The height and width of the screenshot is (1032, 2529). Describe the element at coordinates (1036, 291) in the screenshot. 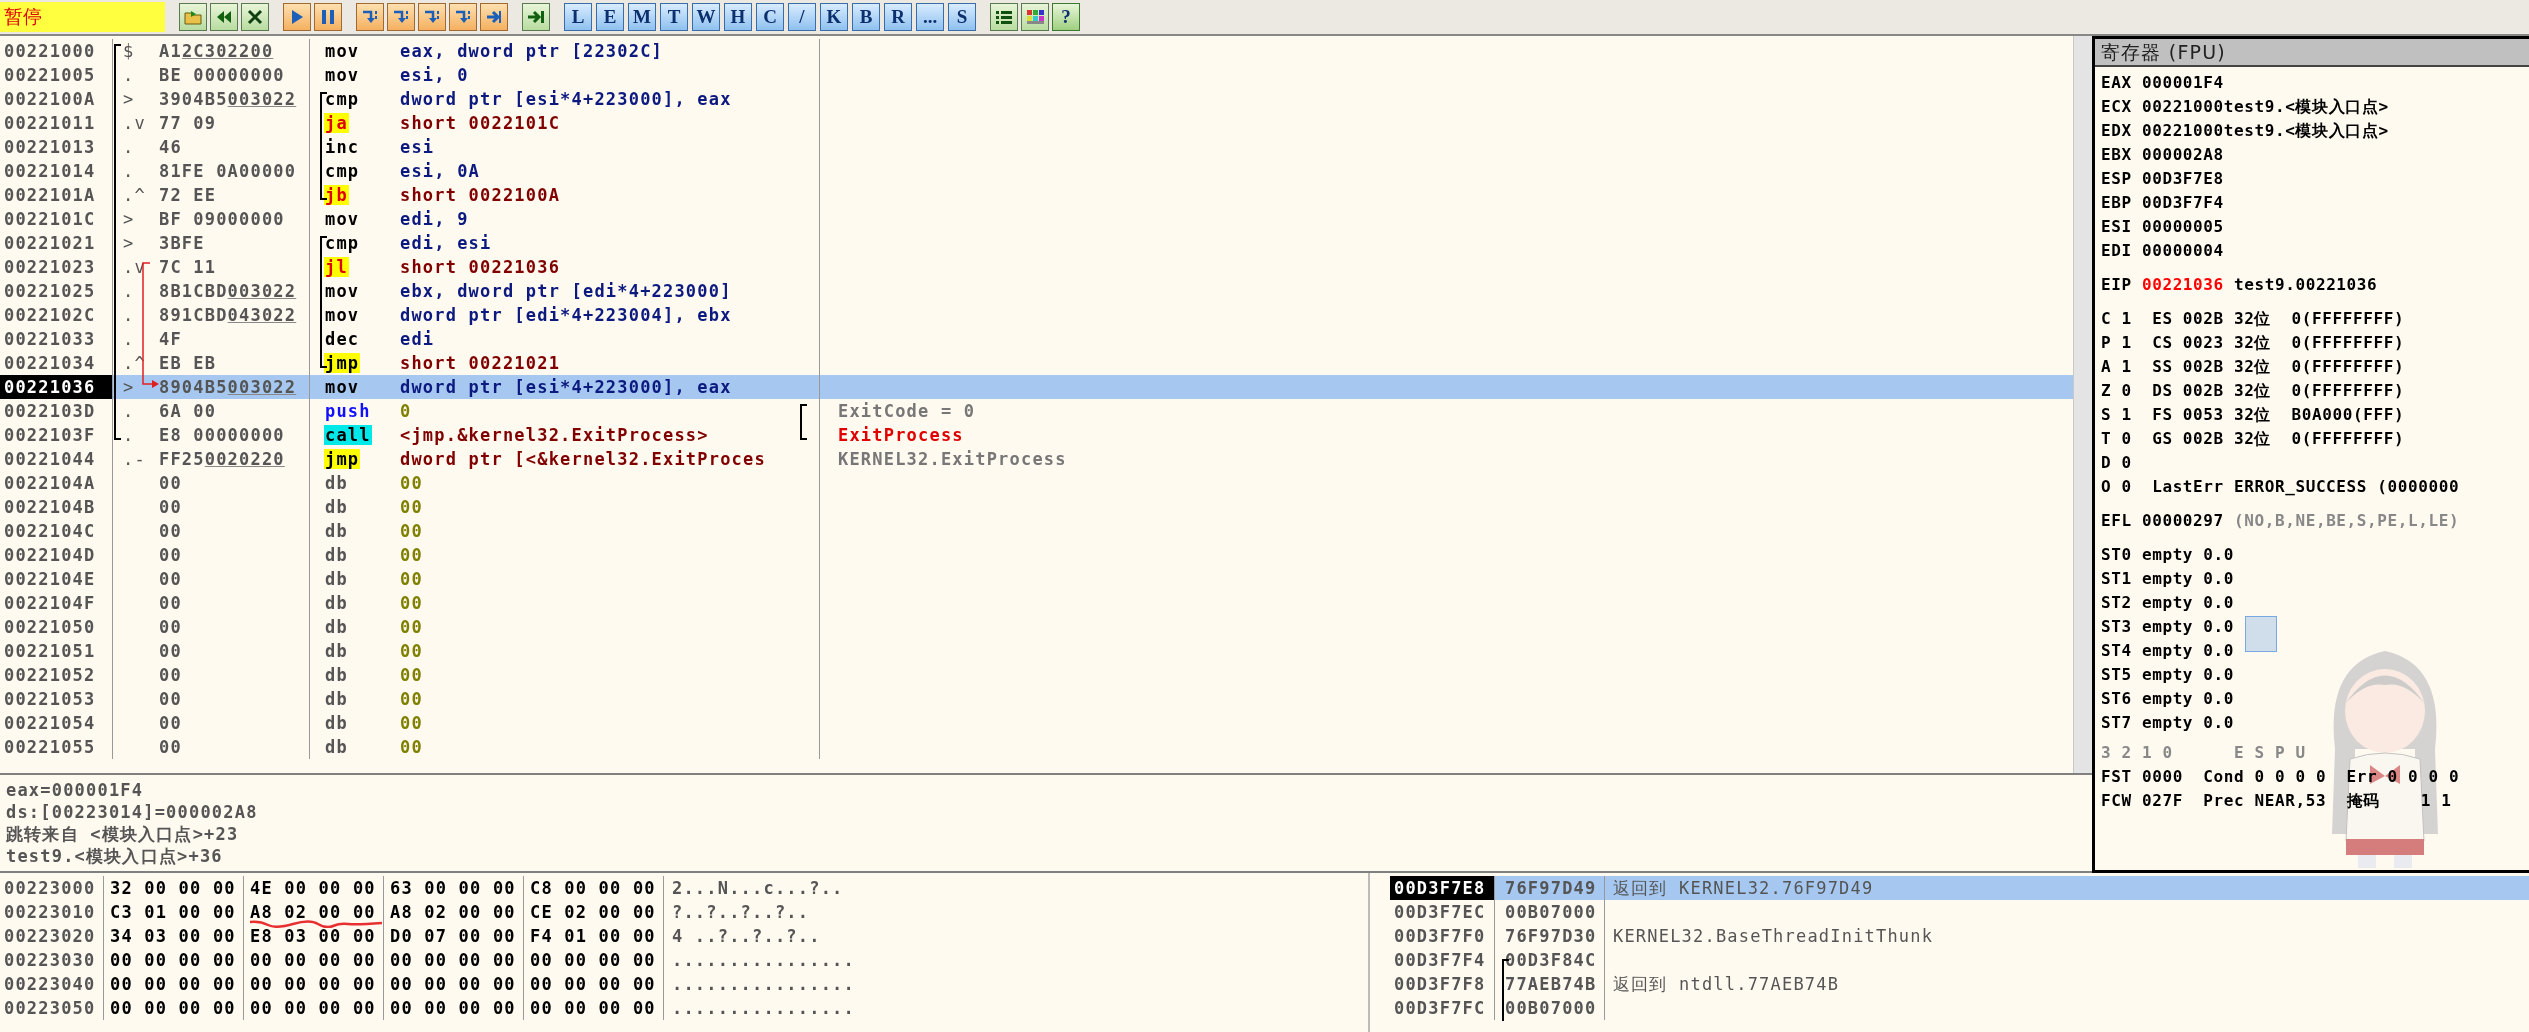

I see `code-row: 00221025 . 8B1CBD003022 mov ebx, dword ptr [edi*4+223000]` at that location.